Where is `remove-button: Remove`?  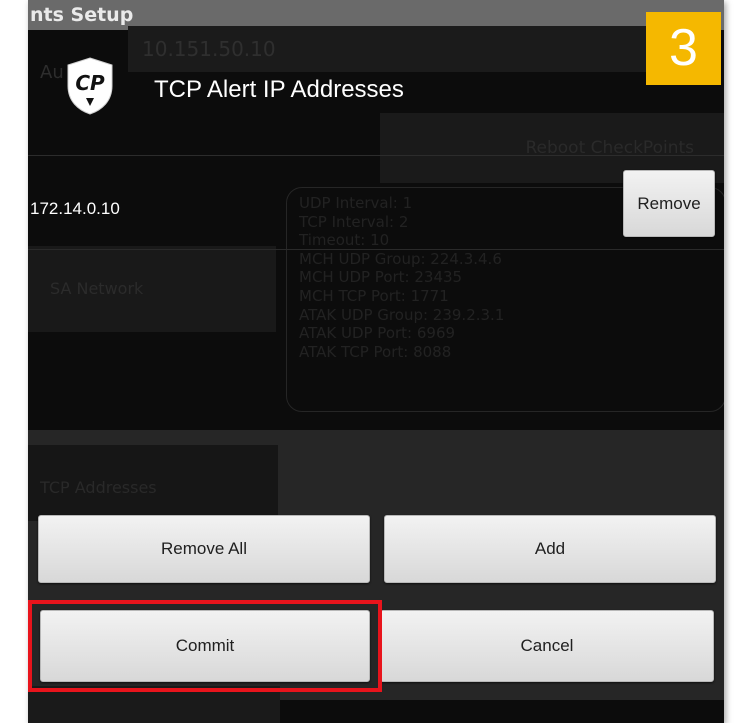
remove-button: Remove is located at coordinates (669, 203).